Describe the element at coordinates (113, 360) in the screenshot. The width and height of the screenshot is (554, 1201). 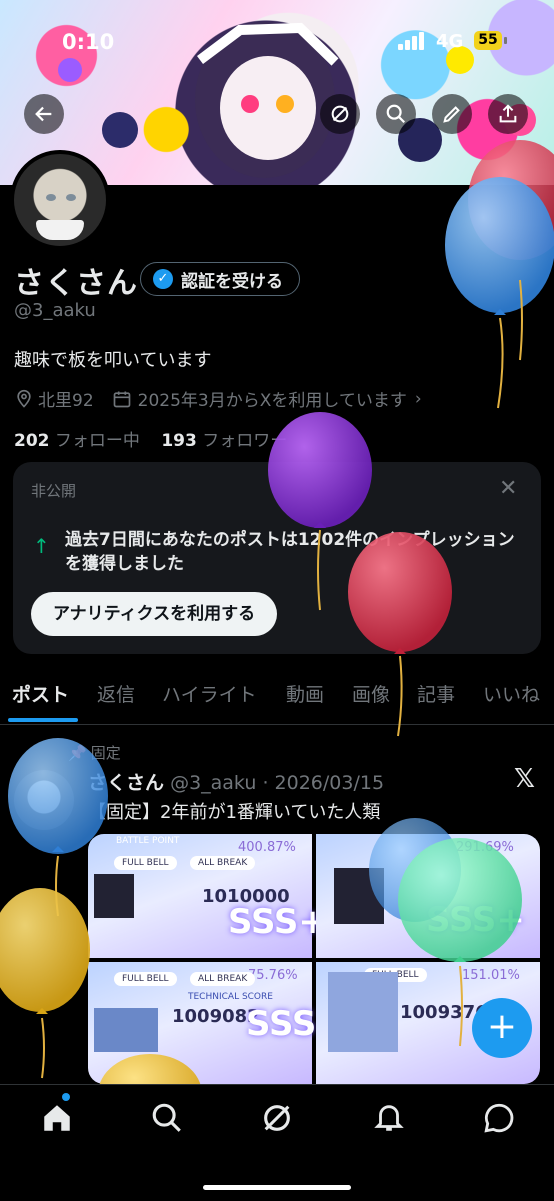
I see `profile-bio: 趣味で板を叩いています` at that location.